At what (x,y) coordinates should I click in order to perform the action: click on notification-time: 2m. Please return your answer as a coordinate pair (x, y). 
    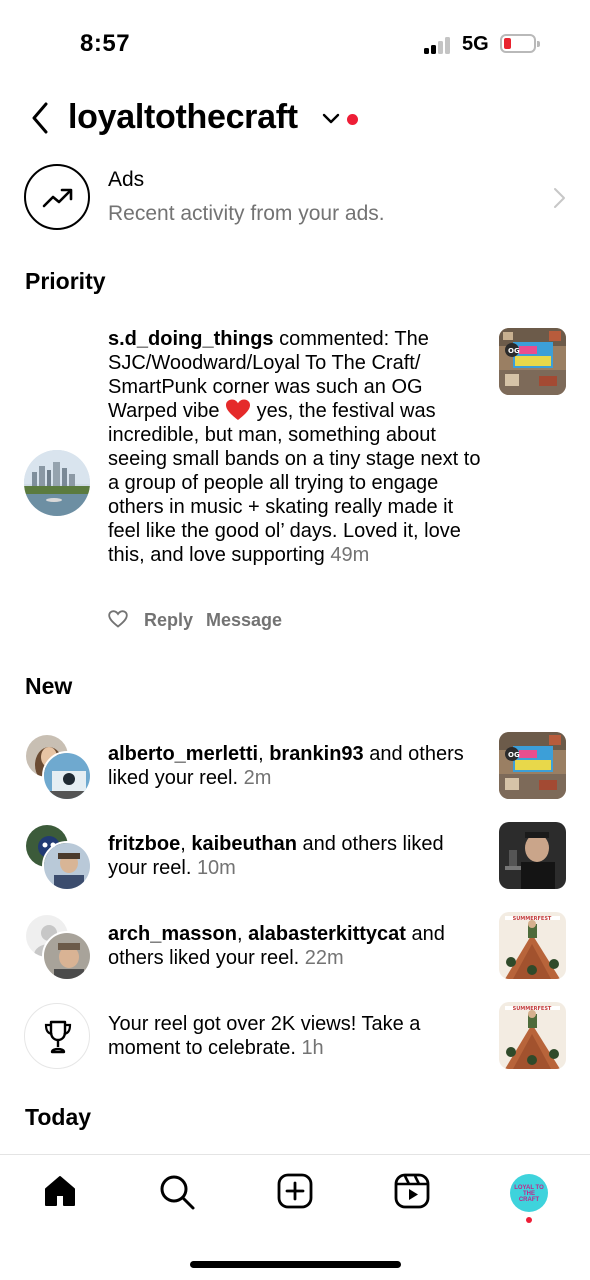
    Looking at the image, I should click on (257, 778).